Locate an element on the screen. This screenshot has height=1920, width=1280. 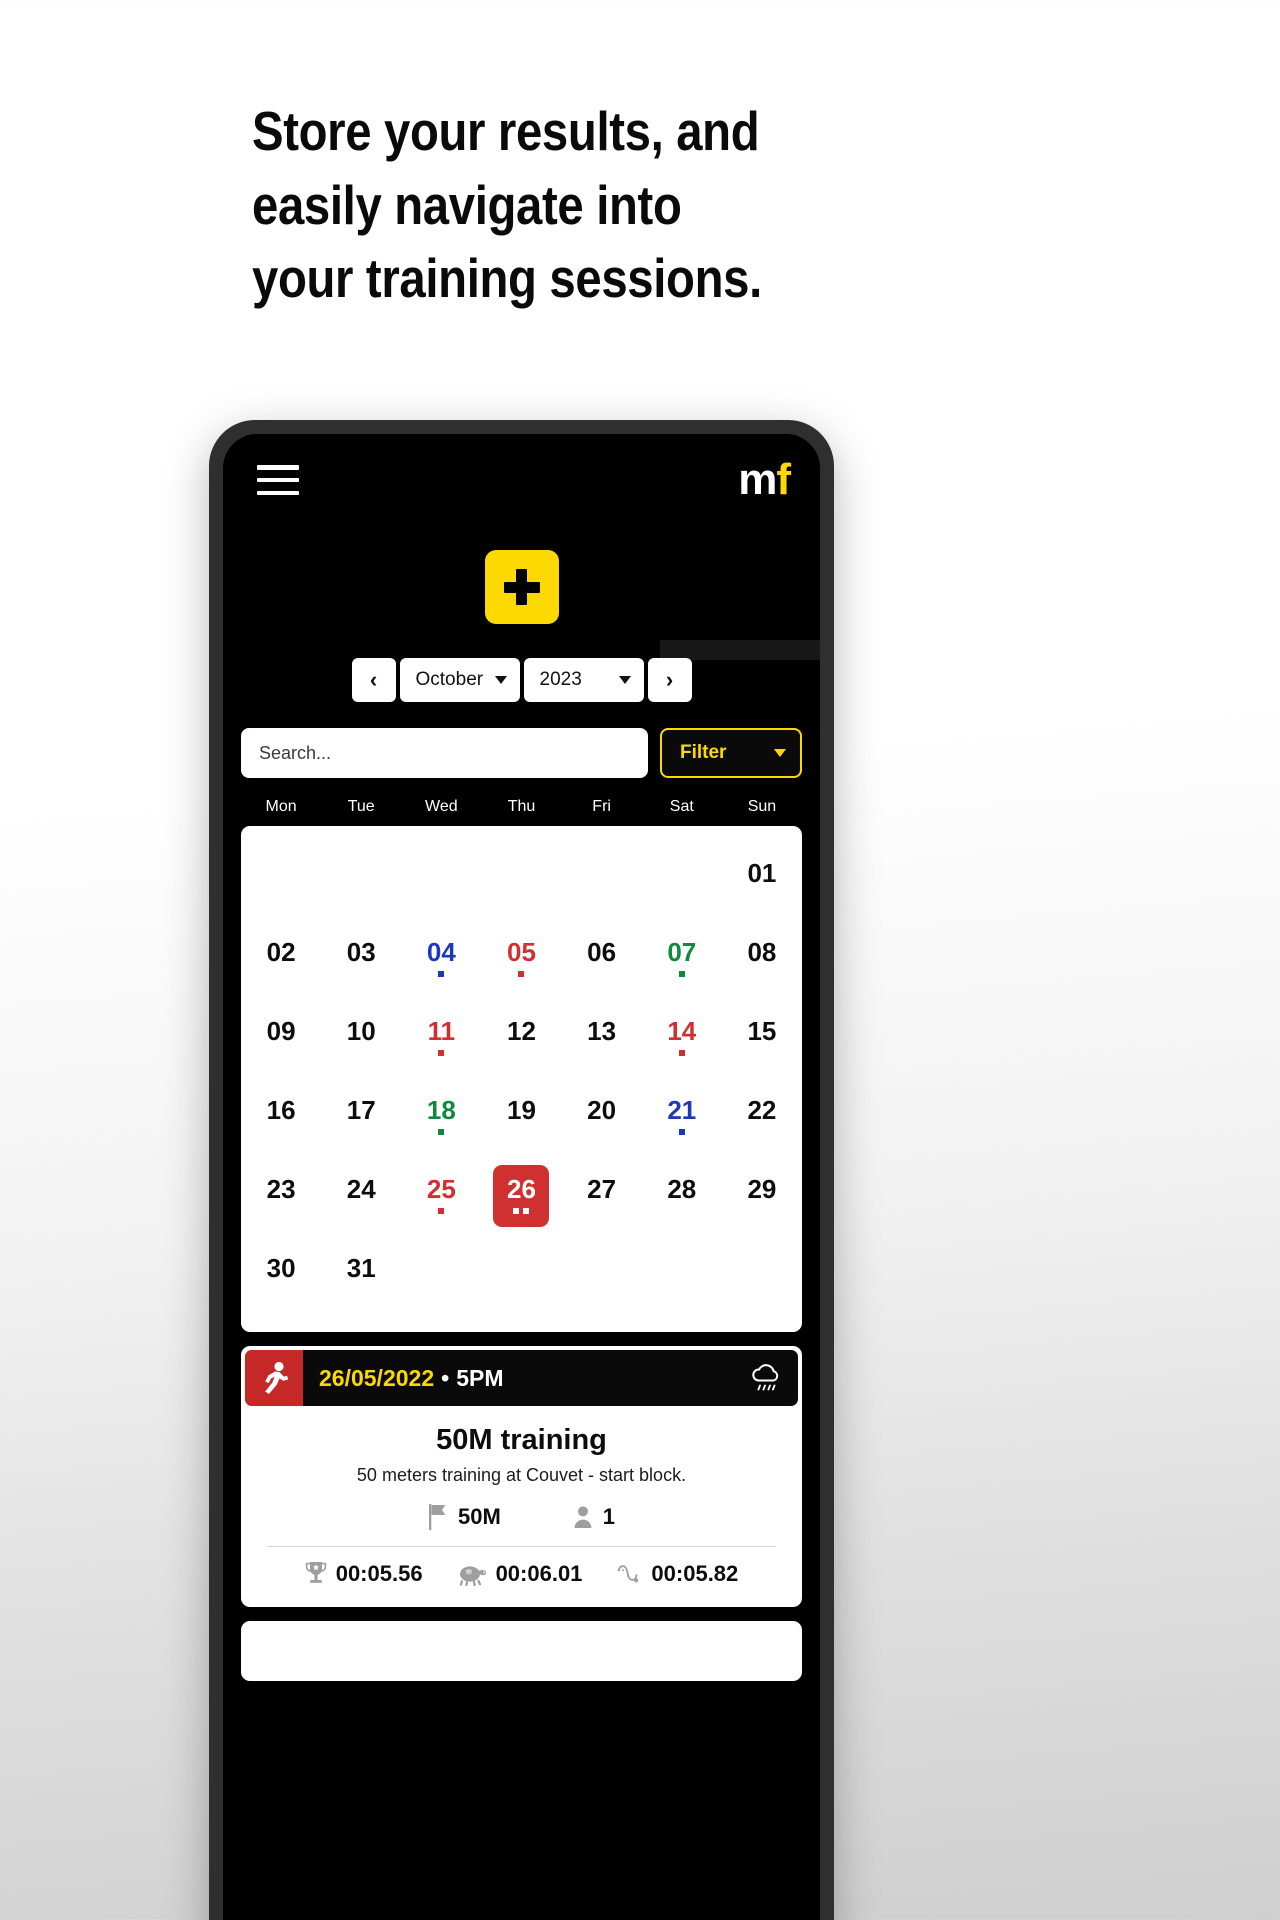
calendar-day-10: 10 is located at coordinates (361, 1037).